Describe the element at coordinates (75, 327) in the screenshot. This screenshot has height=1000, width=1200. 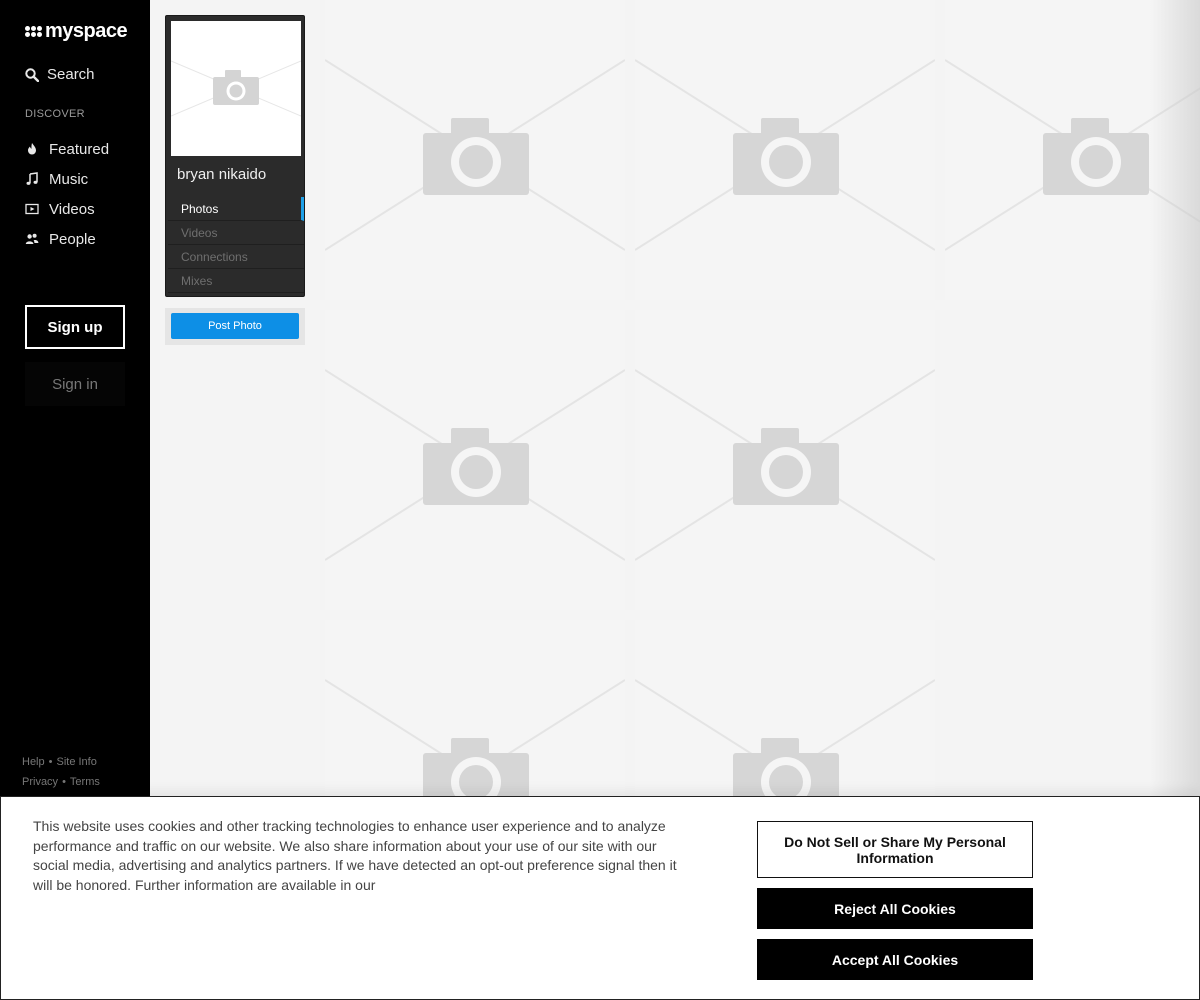
I see `signup-button: Sign up` at that location.